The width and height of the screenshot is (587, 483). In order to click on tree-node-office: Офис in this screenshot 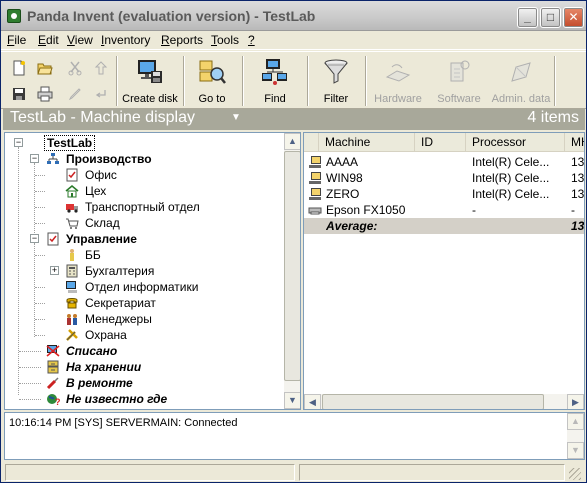, I will do `click(101, 175)`.